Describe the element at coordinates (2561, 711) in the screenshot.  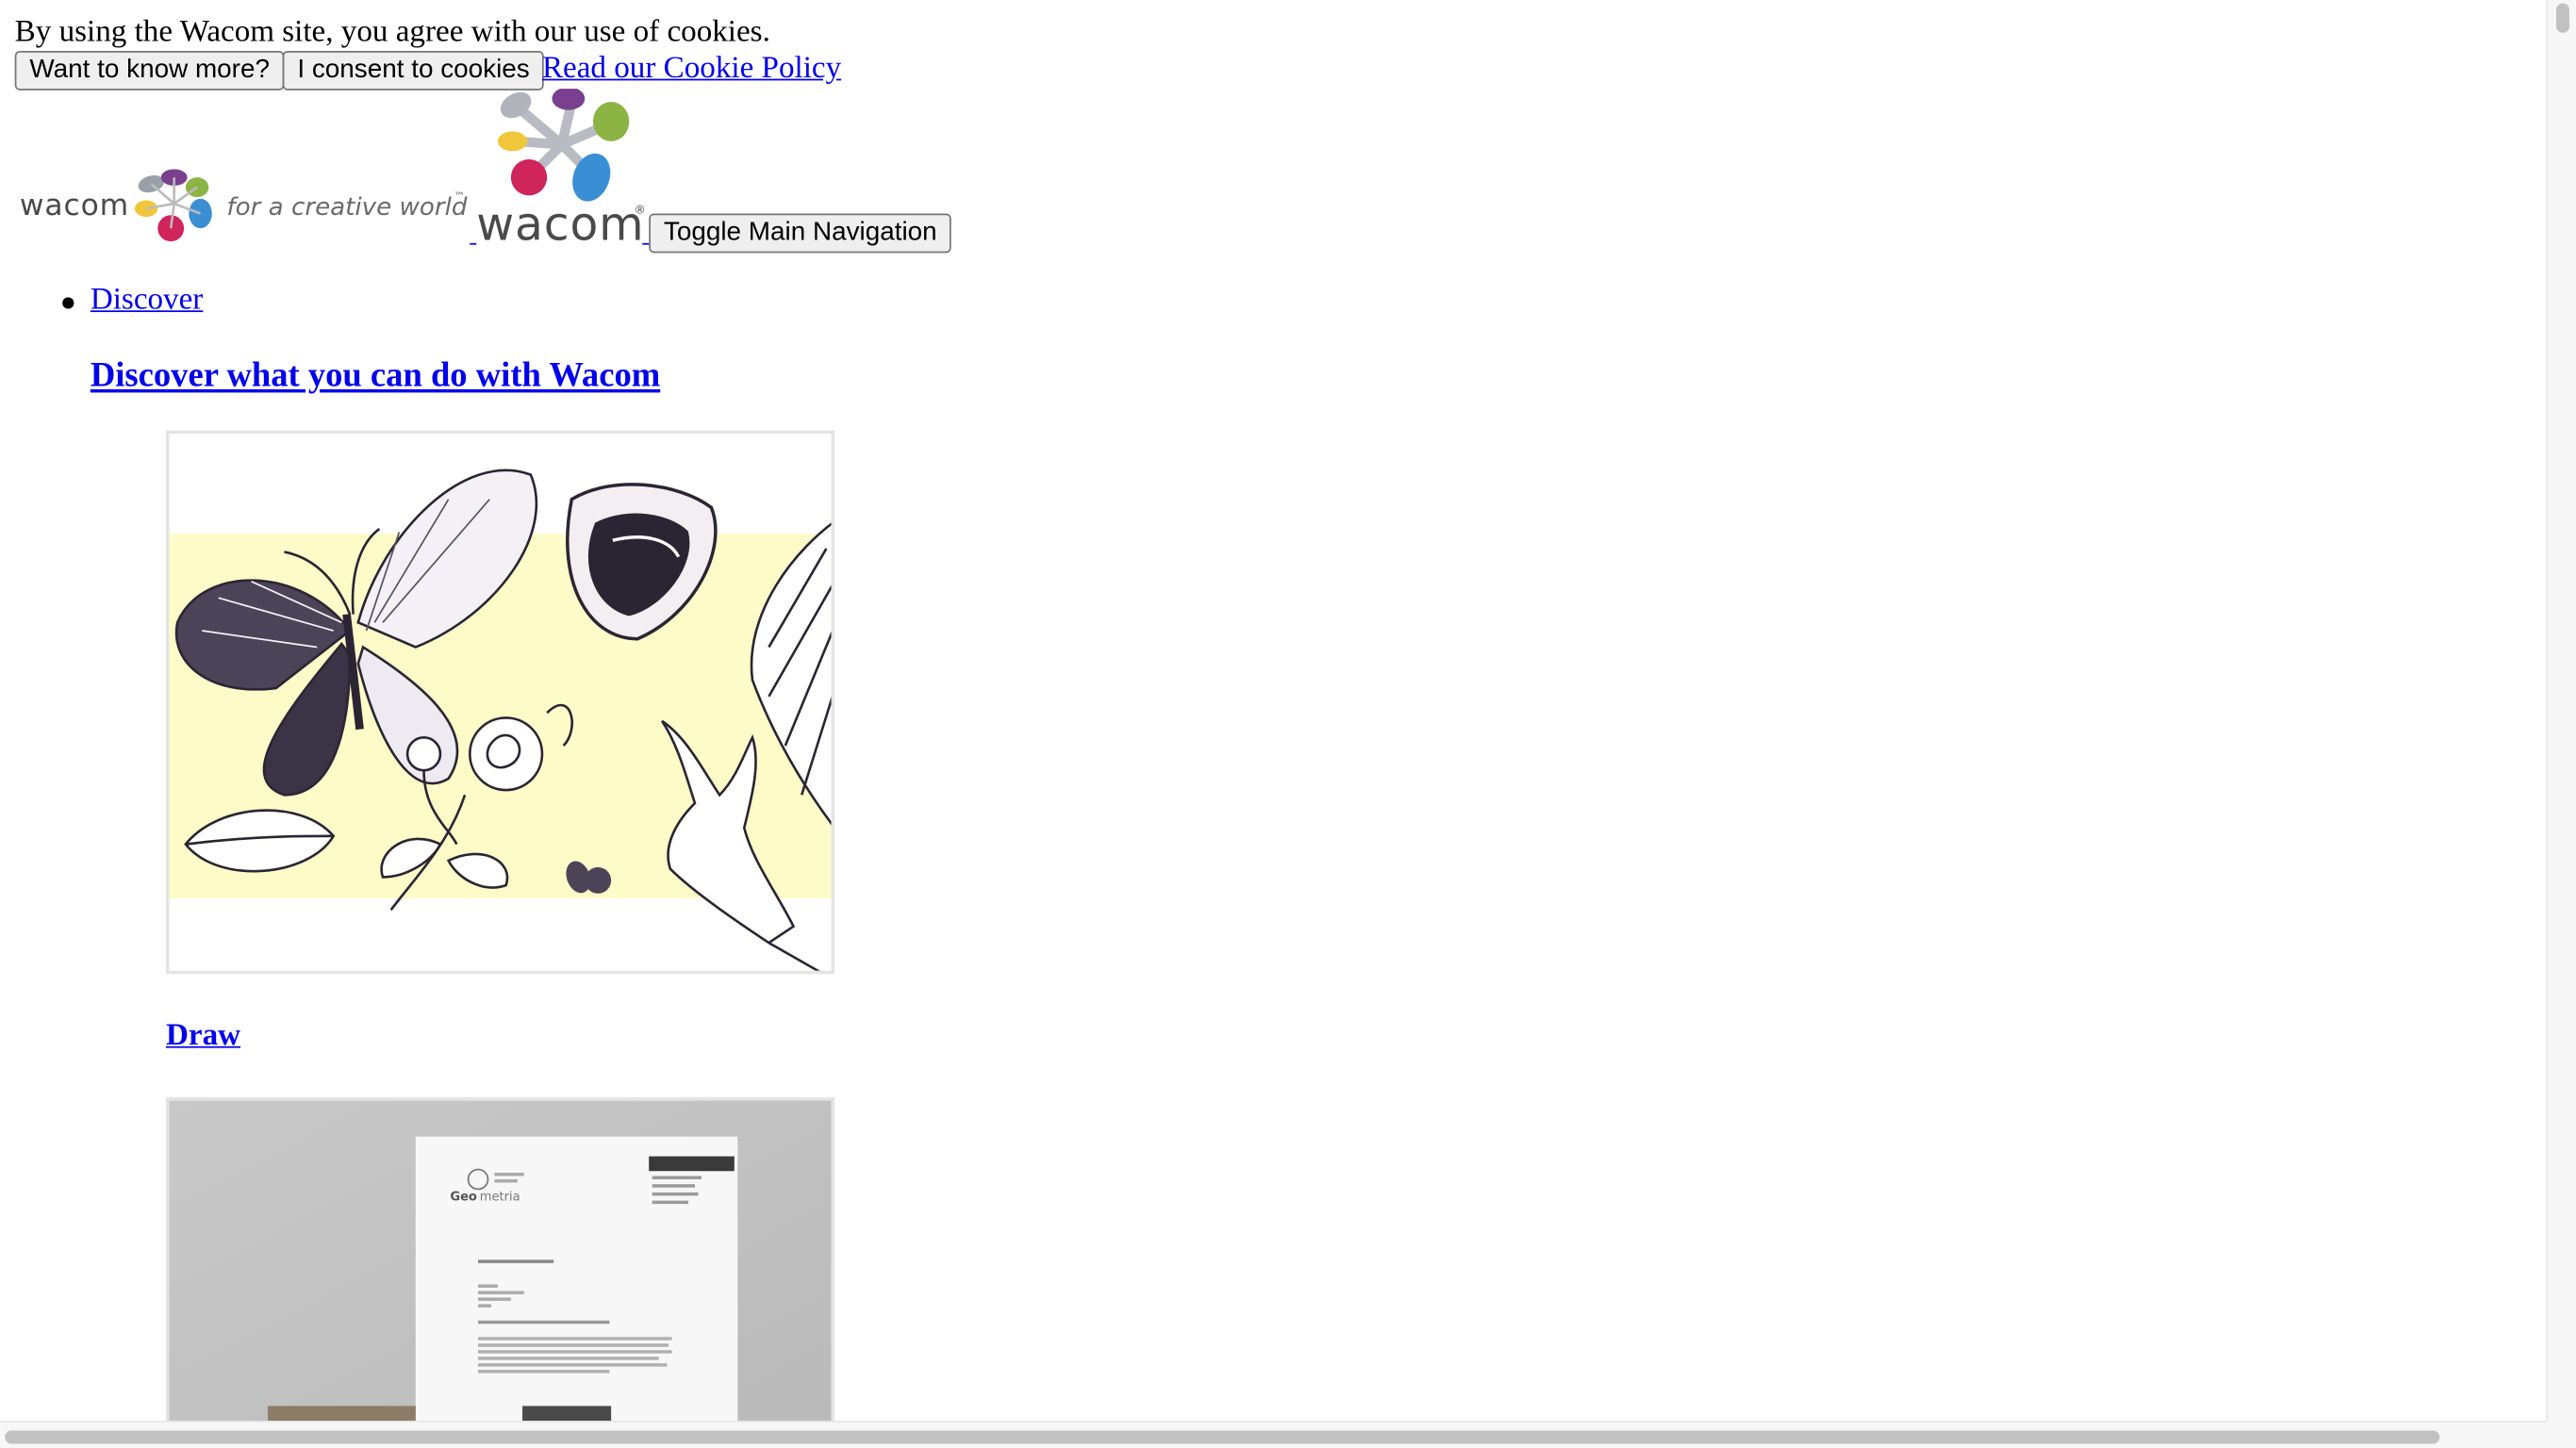
I see `vertical-scrollbar` at that location.